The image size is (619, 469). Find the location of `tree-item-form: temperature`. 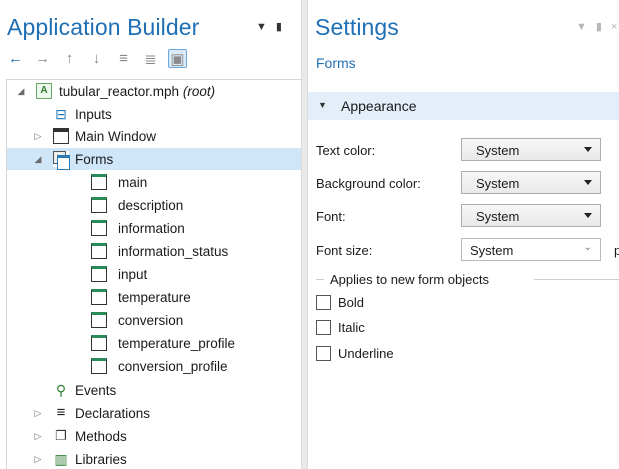

tree-item-form: temperature is located at coordinates (154, 297).